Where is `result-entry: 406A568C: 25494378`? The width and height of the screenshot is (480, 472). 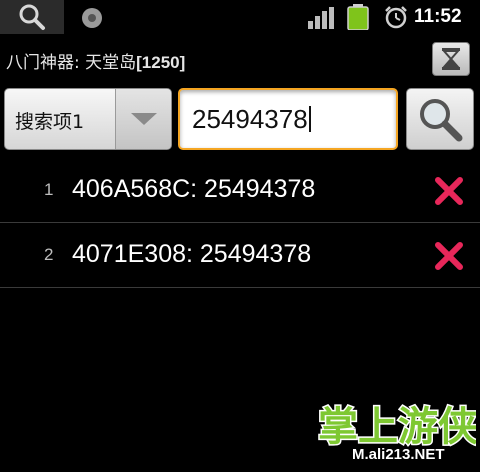
result-entry: 406A568C: 25494378 is located at coordinates (194, 189).